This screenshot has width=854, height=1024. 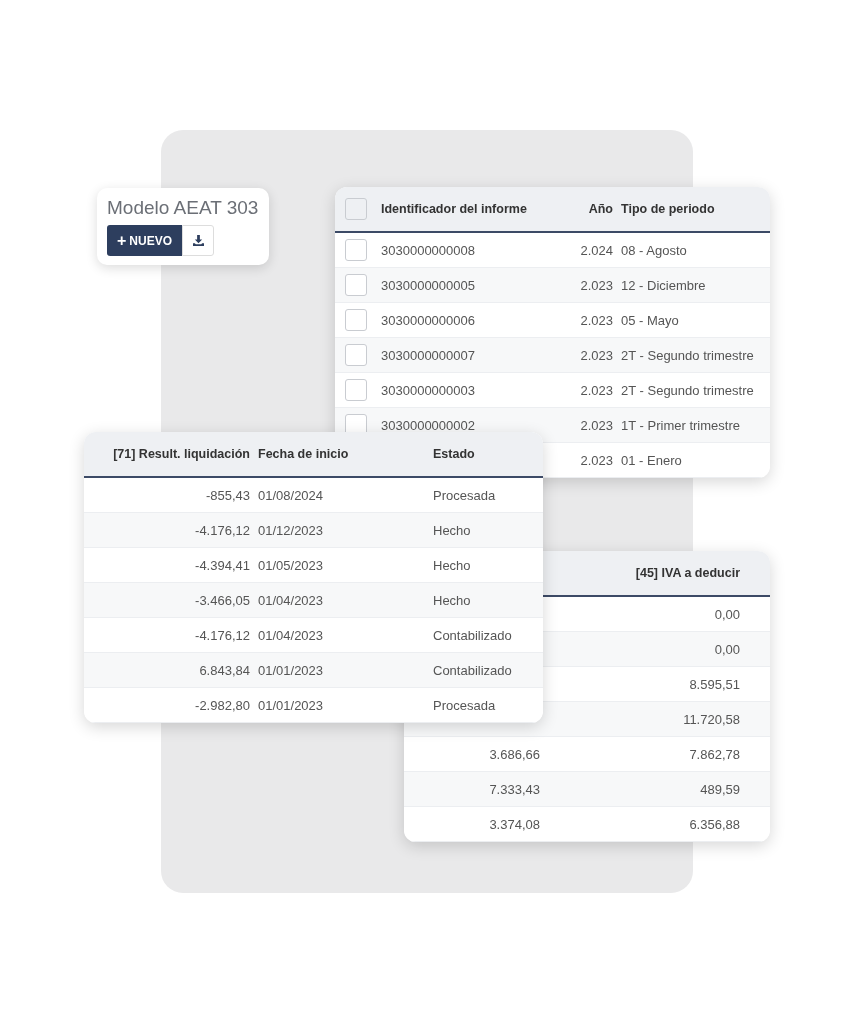 What do you see at coordinates (720, 789) in the screenshot?
I see `table-cell-text: 489,59` at bounding box center [720, 789].